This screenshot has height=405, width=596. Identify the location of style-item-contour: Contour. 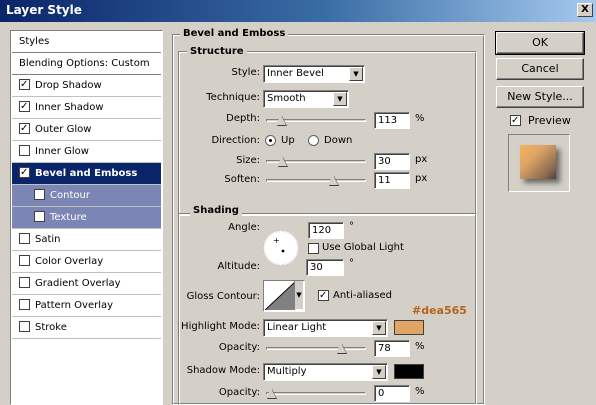
(86, 196).